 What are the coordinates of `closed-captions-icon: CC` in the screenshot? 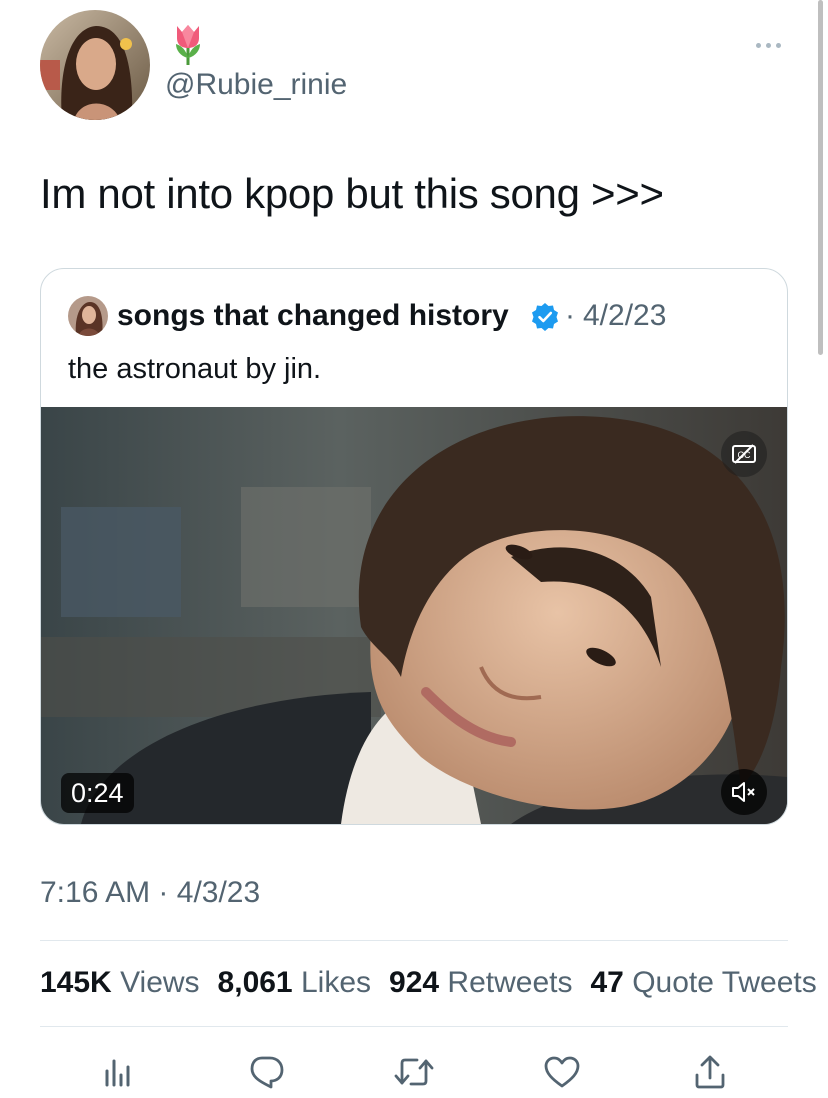 It's located at (744, 454).